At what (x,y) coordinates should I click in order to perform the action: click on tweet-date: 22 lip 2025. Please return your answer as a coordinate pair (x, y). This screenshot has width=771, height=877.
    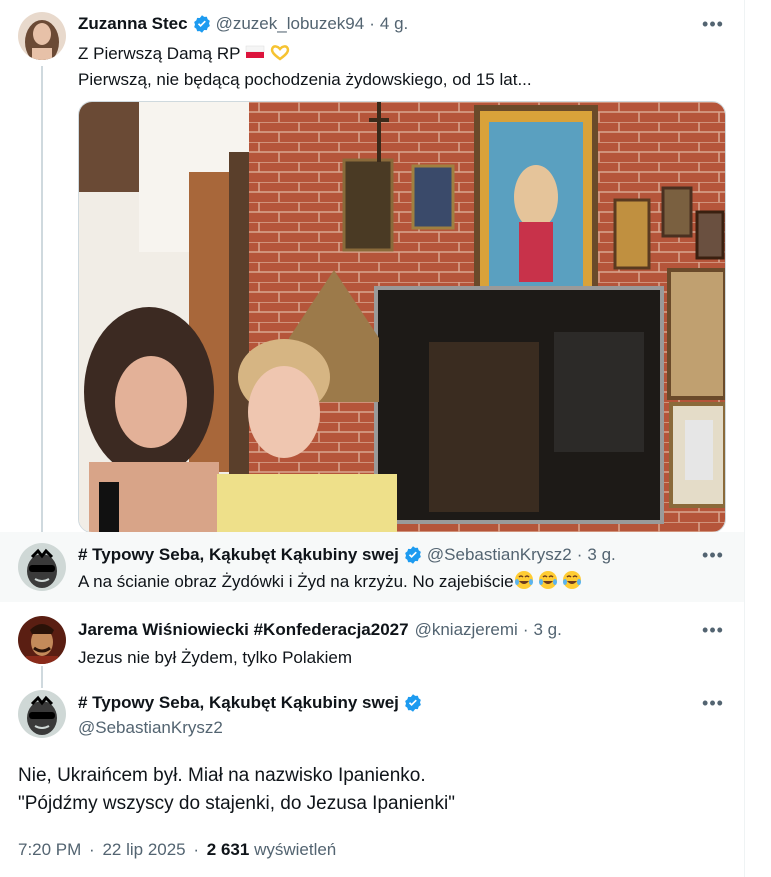
    Looking at the image, I should click on (143, 849).